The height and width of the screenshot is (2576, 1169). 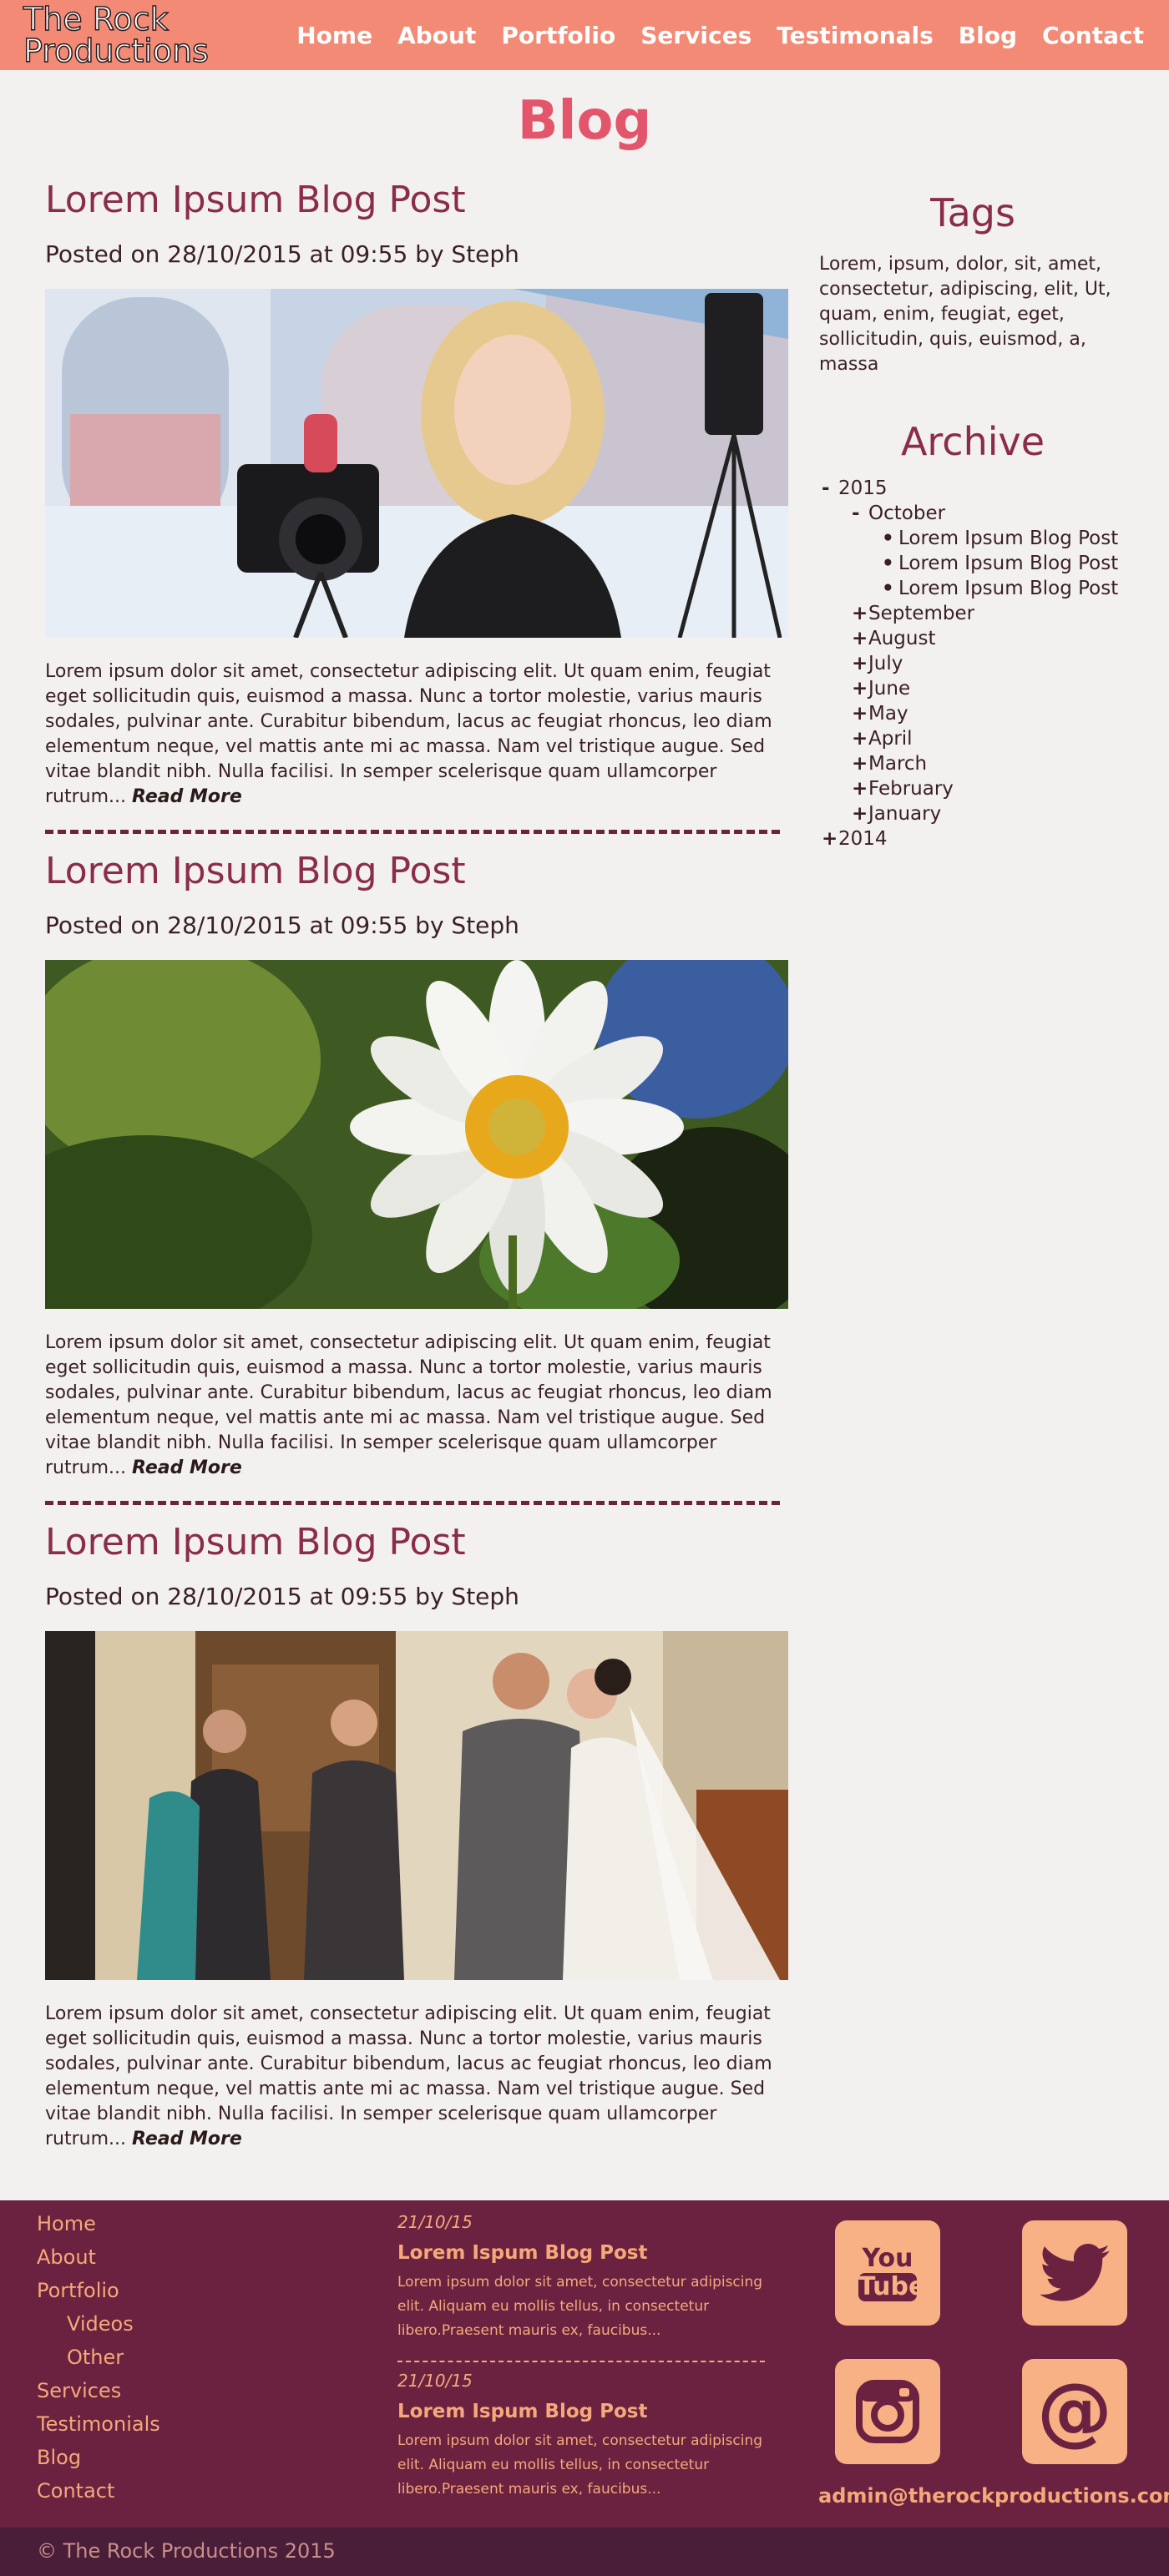 What do you see at coordinates (435, 2222) in the screenshot?
I see `news-date: 21/10/15` at bounding box center [435, 2222].